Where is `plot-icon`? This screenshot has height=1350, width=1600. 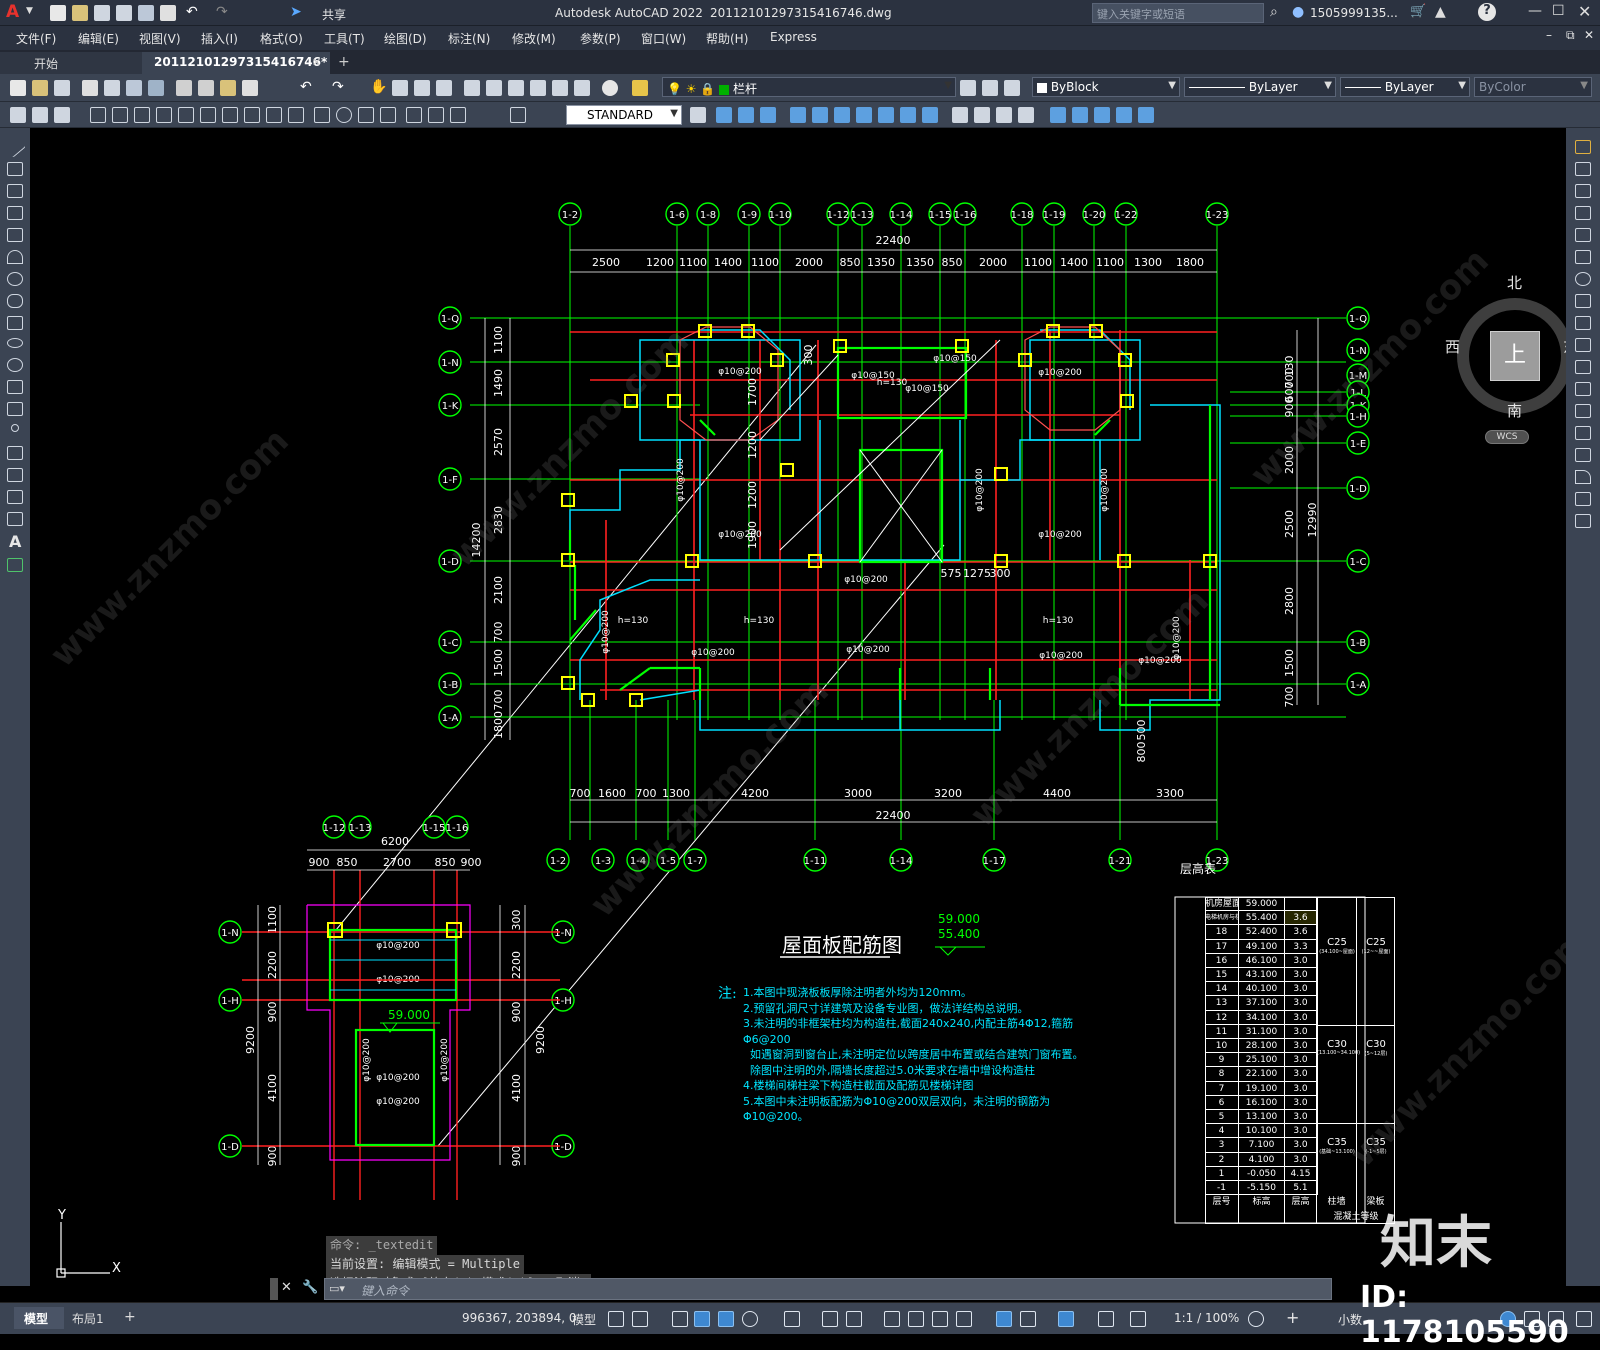 plot-icon is located at coordinates (168, 13).